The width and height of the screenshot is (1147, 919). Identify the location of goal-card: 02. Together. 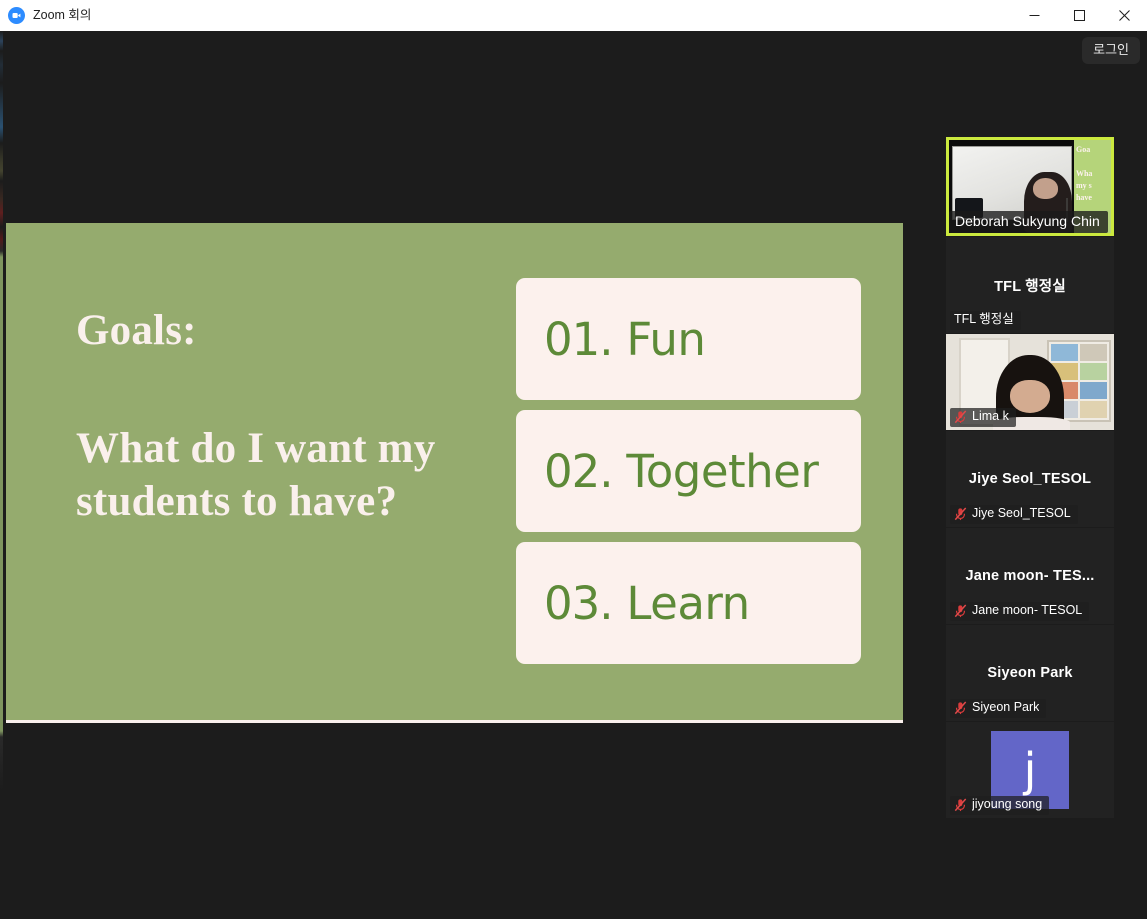
(688, 471).